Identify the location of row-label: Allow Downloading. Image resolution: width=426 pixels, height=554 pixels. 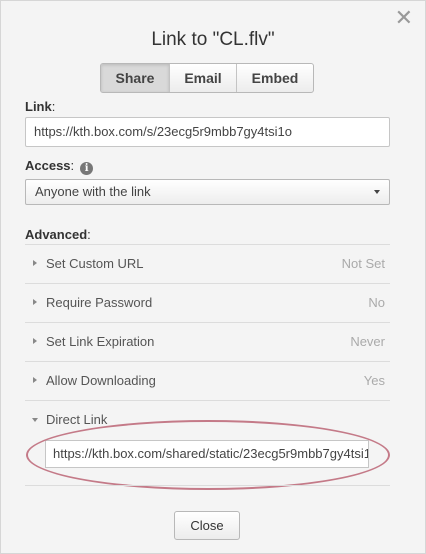
(101, 380).